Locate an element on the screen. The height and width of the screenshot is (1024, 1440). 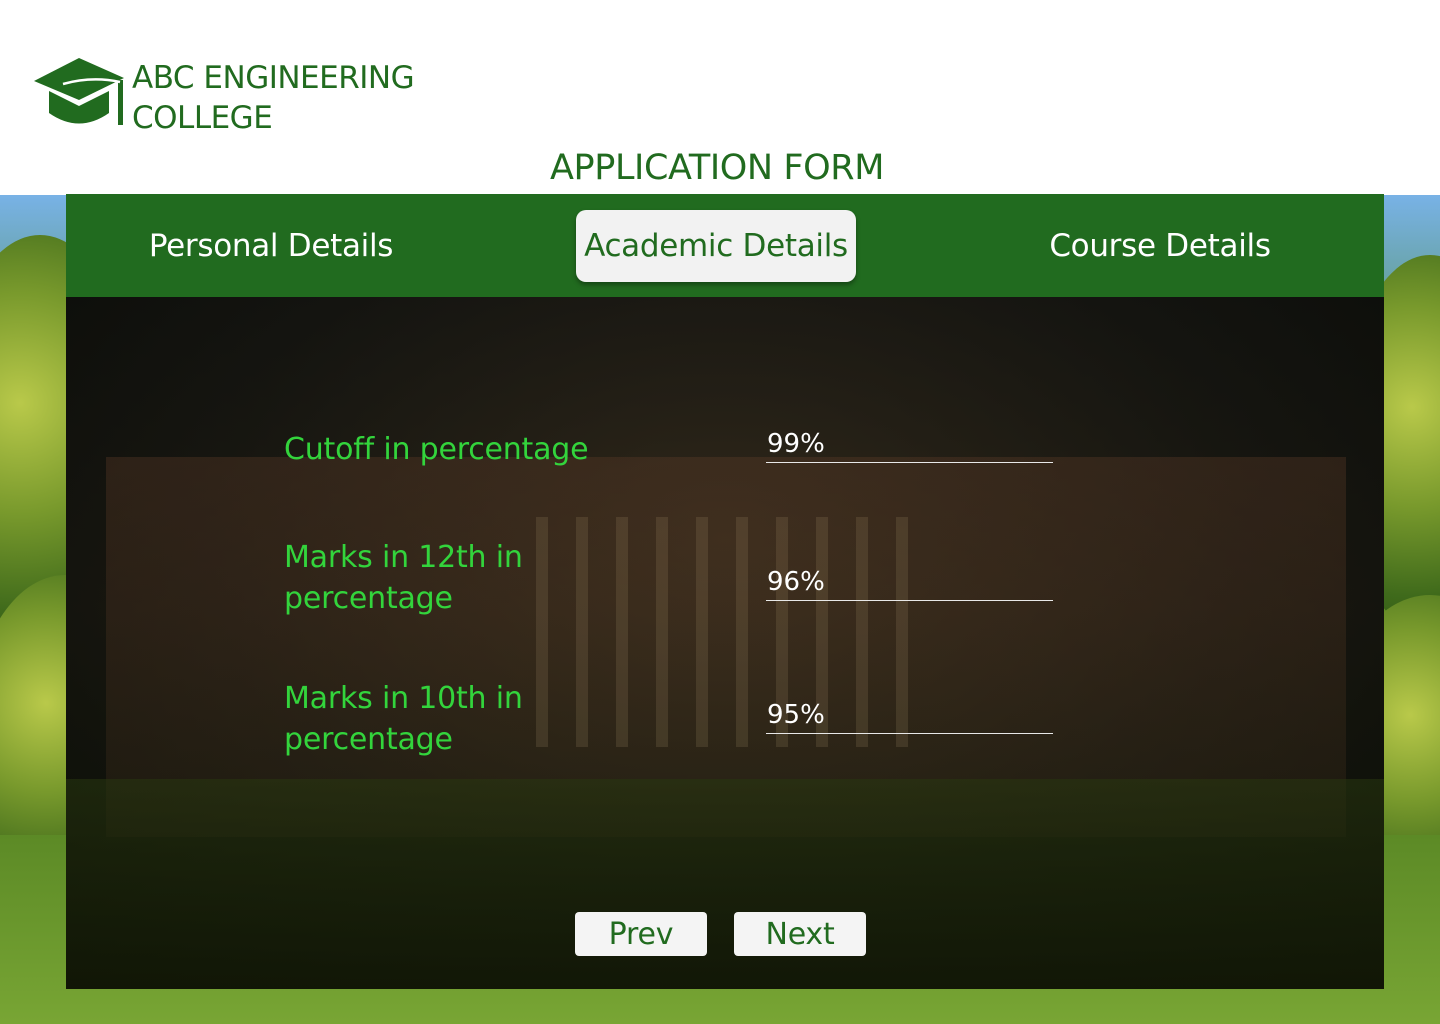
prev-button: Prev is located at coordinates (641, 934).